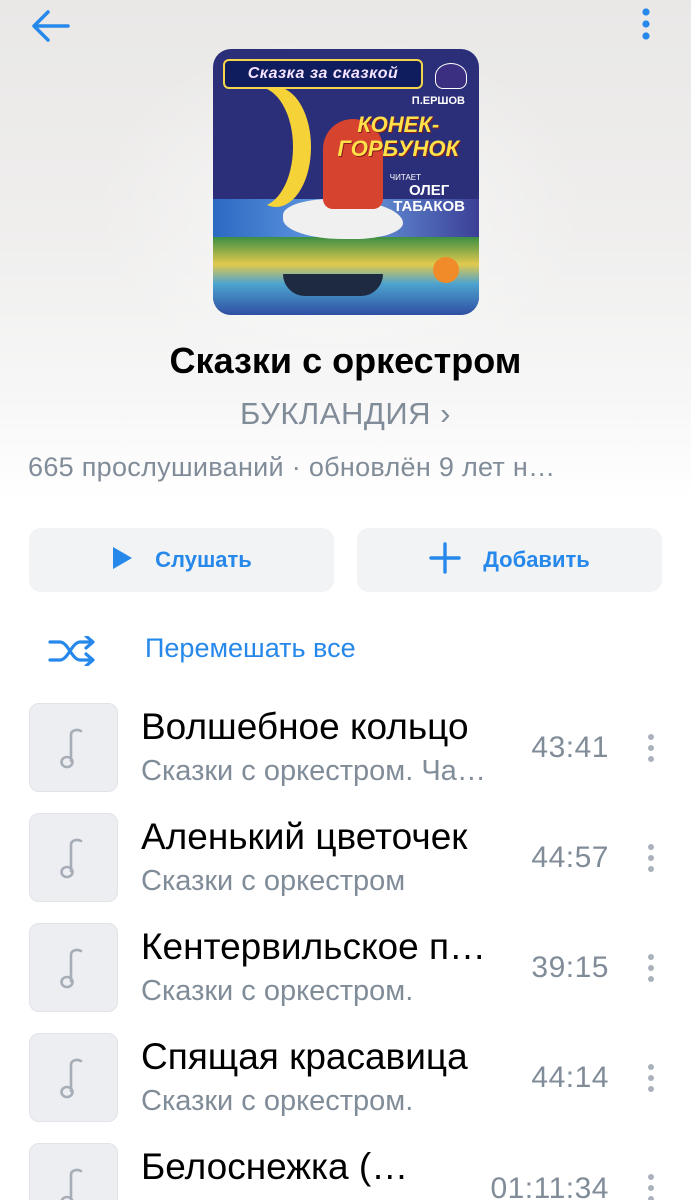 This screenshot has height=1200, width=691. I want to click on track-duration: 01:11:34, so click(549, 1186).